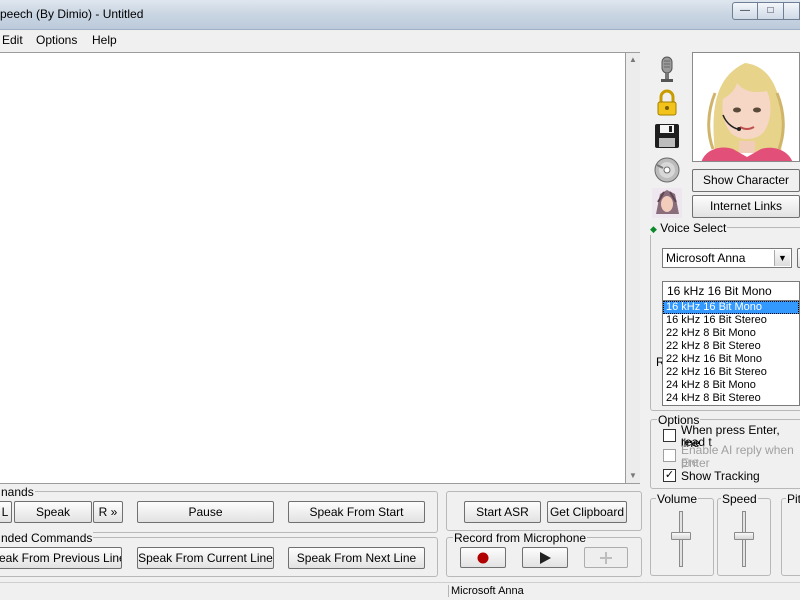 This screenshot has height=600, width=800. What do you see at coordinates (731, 307) in the screenshot?
I see `format-option: 16 kHz 16 Bit Mono` at bounding box center [731, 307].